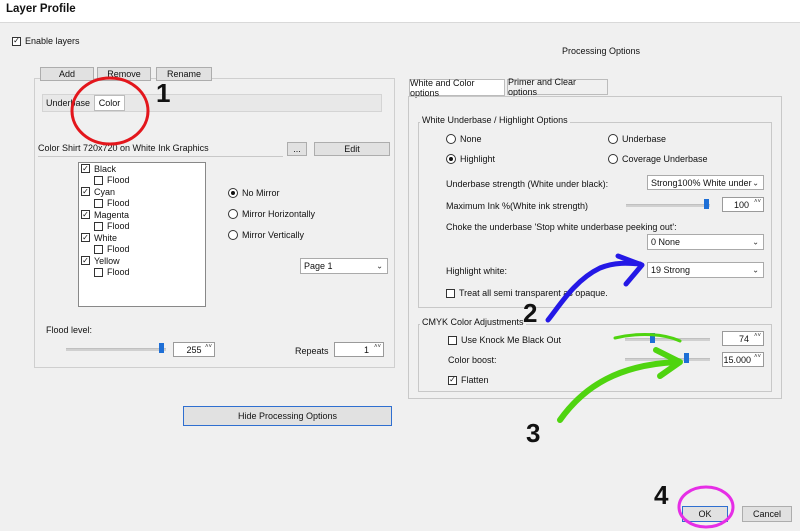  I want to click on magenta-circle-annotation, so click(706, 507).